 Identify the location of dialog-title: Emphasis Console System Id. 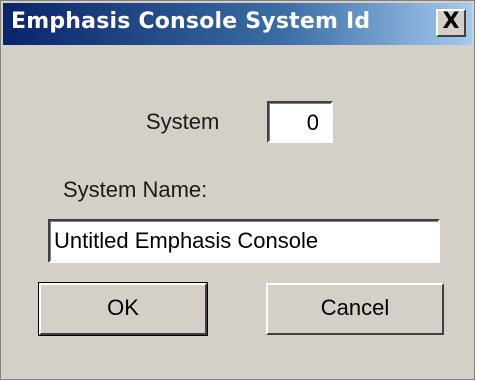
(191, 21).